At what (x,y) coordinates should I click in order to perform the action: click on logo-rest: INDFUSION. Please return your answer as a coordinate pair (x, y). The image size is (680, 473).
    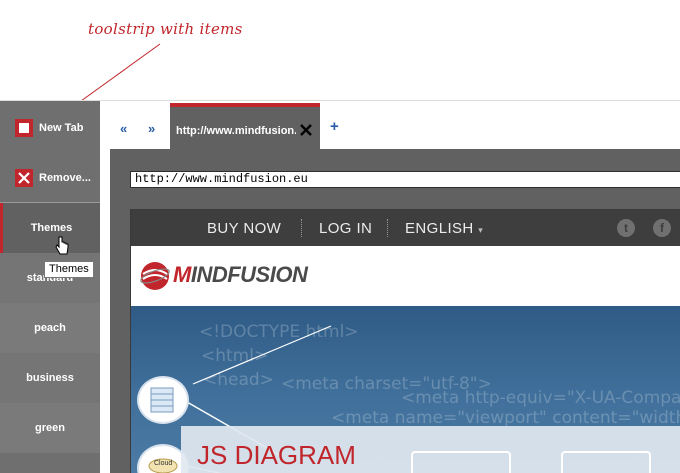
    Looking at the image, I should click on (249, 274).